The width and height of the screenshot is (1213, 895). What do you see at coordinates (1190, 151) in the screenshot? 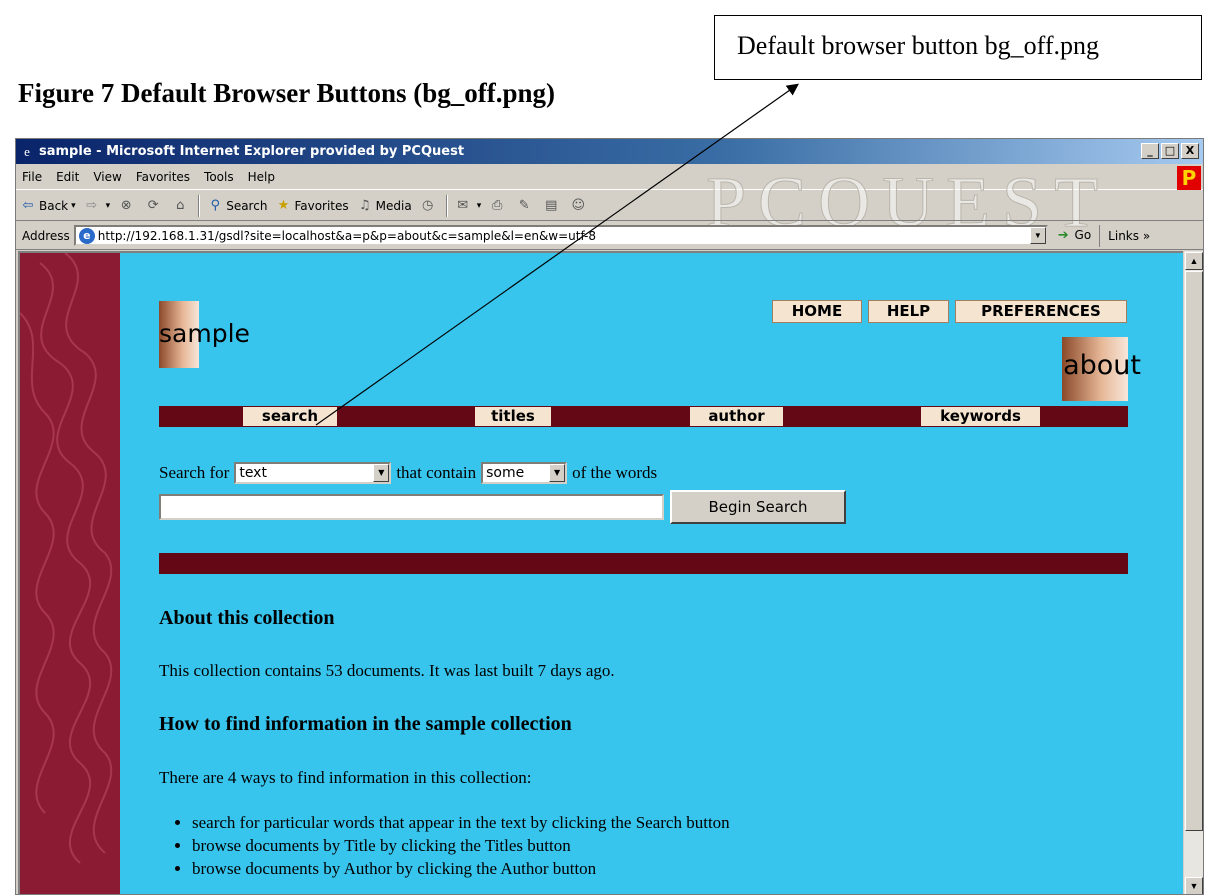
I see `close-button: X` at bounding box center [1190, 151].